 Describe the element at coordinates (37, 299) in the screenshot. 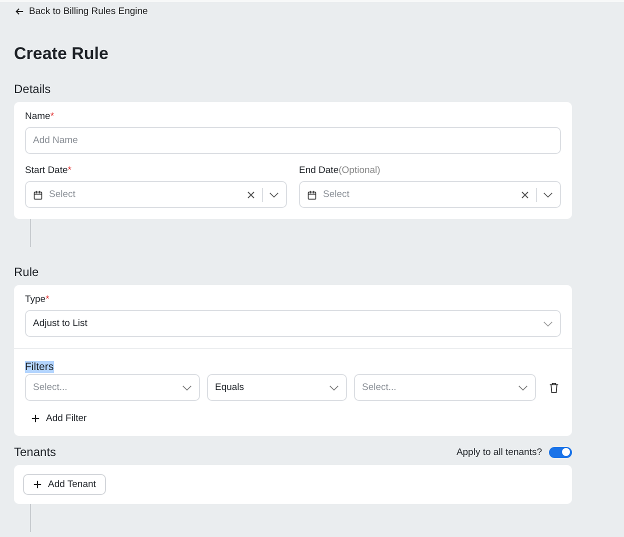

I see `field-label: Type*` at that location.